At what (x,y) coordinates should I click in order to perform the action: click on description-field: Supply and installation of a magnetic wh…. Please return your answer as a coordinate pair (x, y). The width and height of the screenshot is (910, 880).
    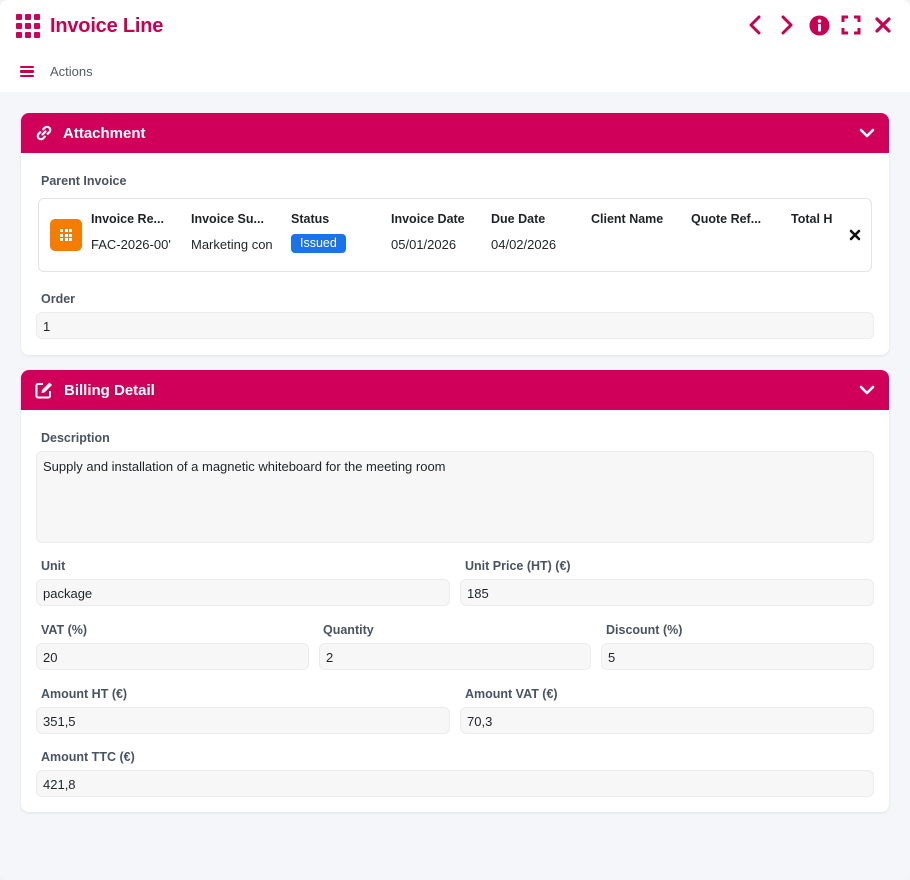
    Looking at the image, I should click on (455, 497).